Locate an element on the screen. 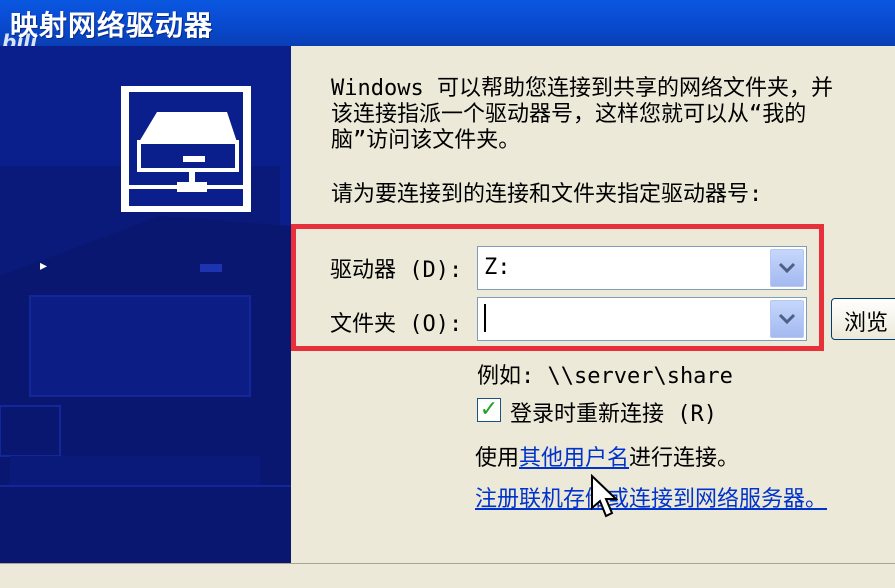  other-user-suffix: 进行连接。 is located at coordinates (684, 458).